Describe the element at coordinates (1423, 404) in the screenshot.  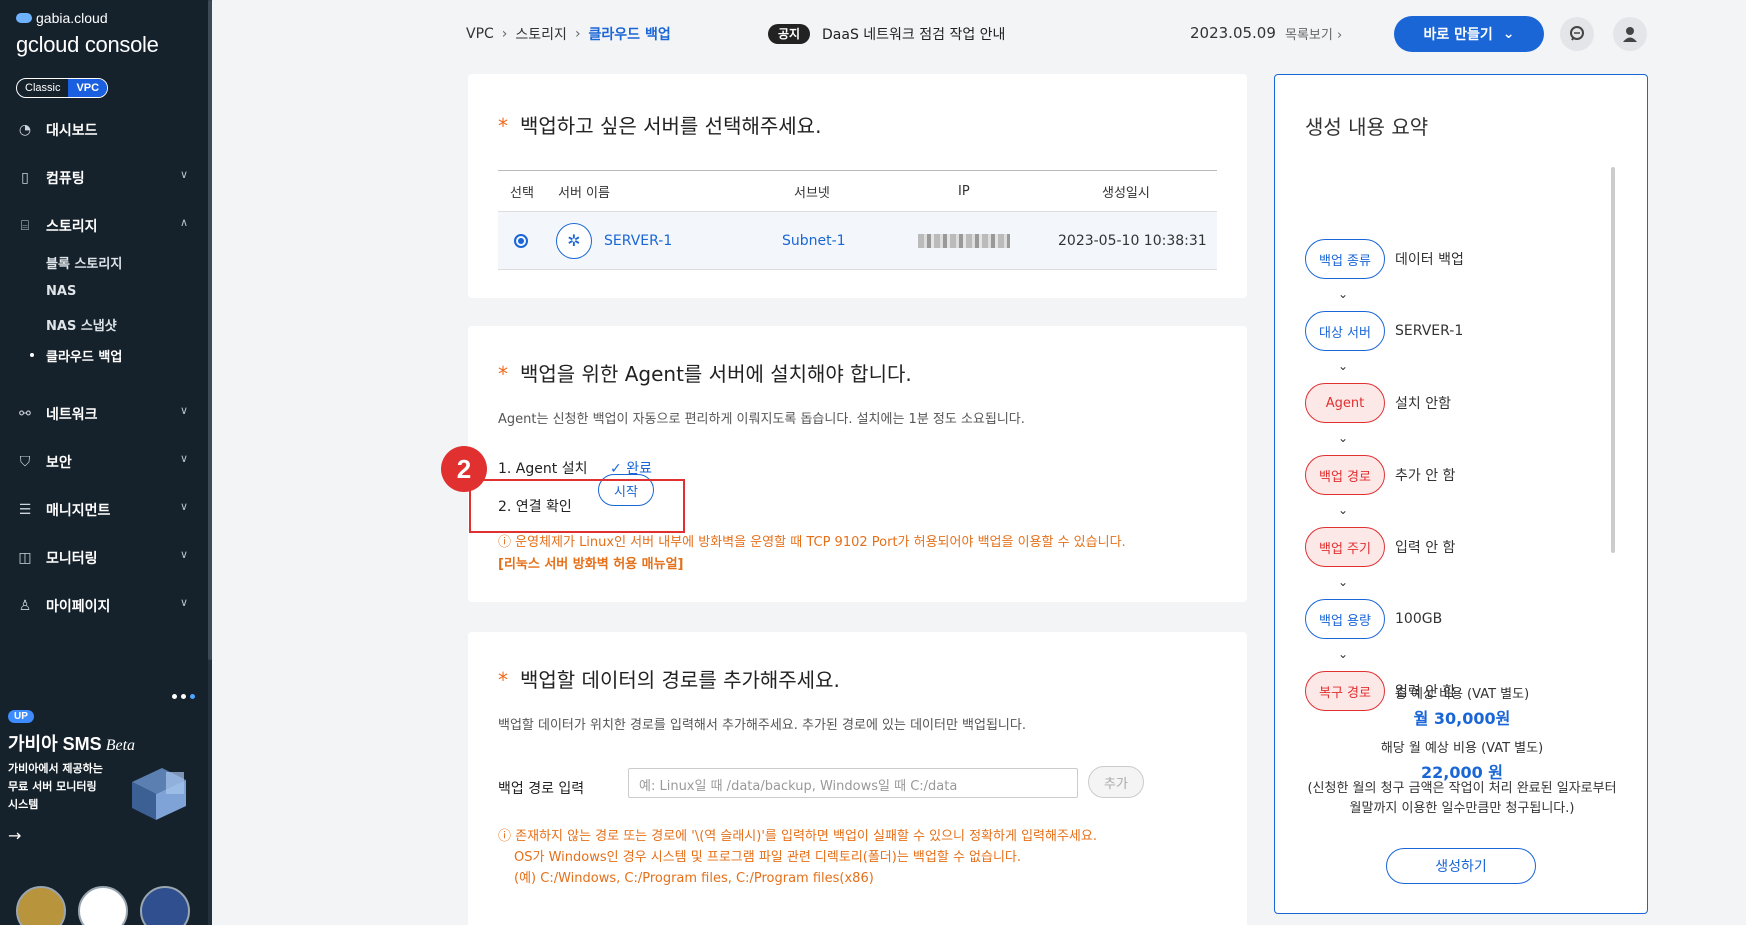
I see `summary-value: 설치 안함` at that location.